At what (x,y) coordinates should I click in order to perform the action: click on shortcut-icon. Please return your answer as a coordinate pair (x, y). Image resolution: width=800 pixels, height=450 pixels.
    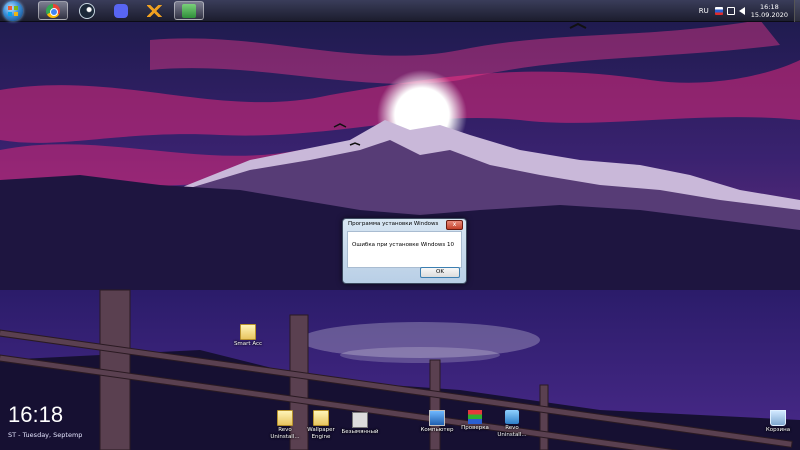
    Looking at the image, I should click on (360, 420).